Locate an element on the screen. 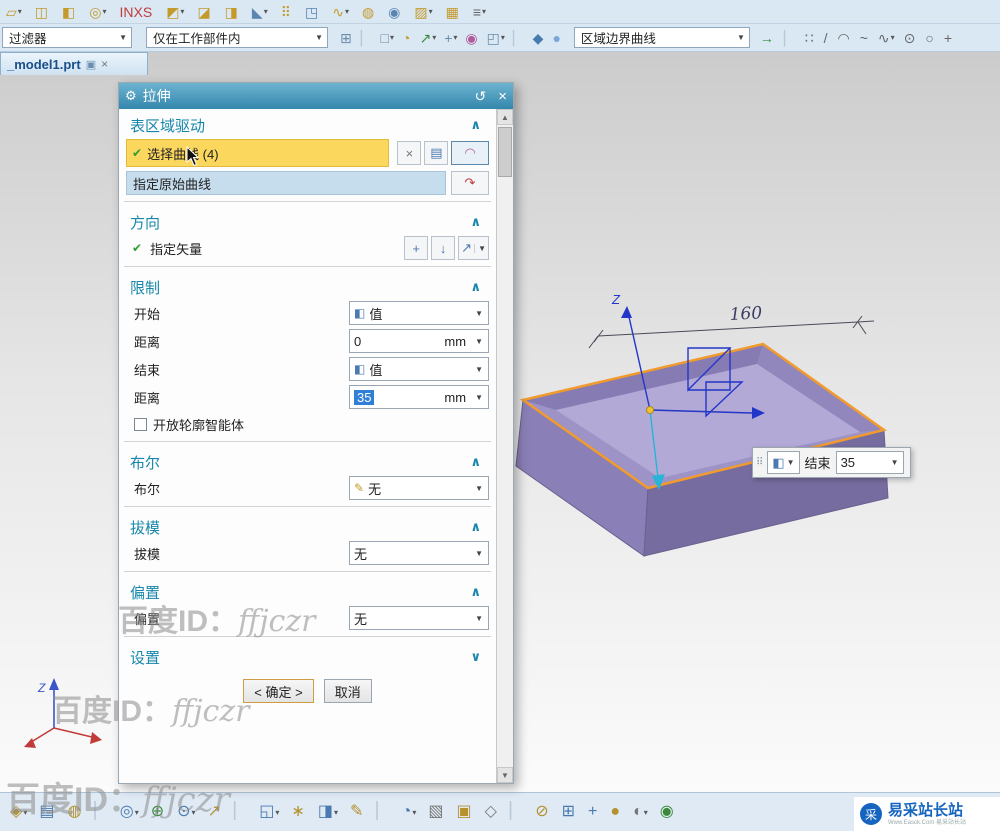  select-curve-field: ✔ 选择曲线 (4) is located at coordinates (258, 153).